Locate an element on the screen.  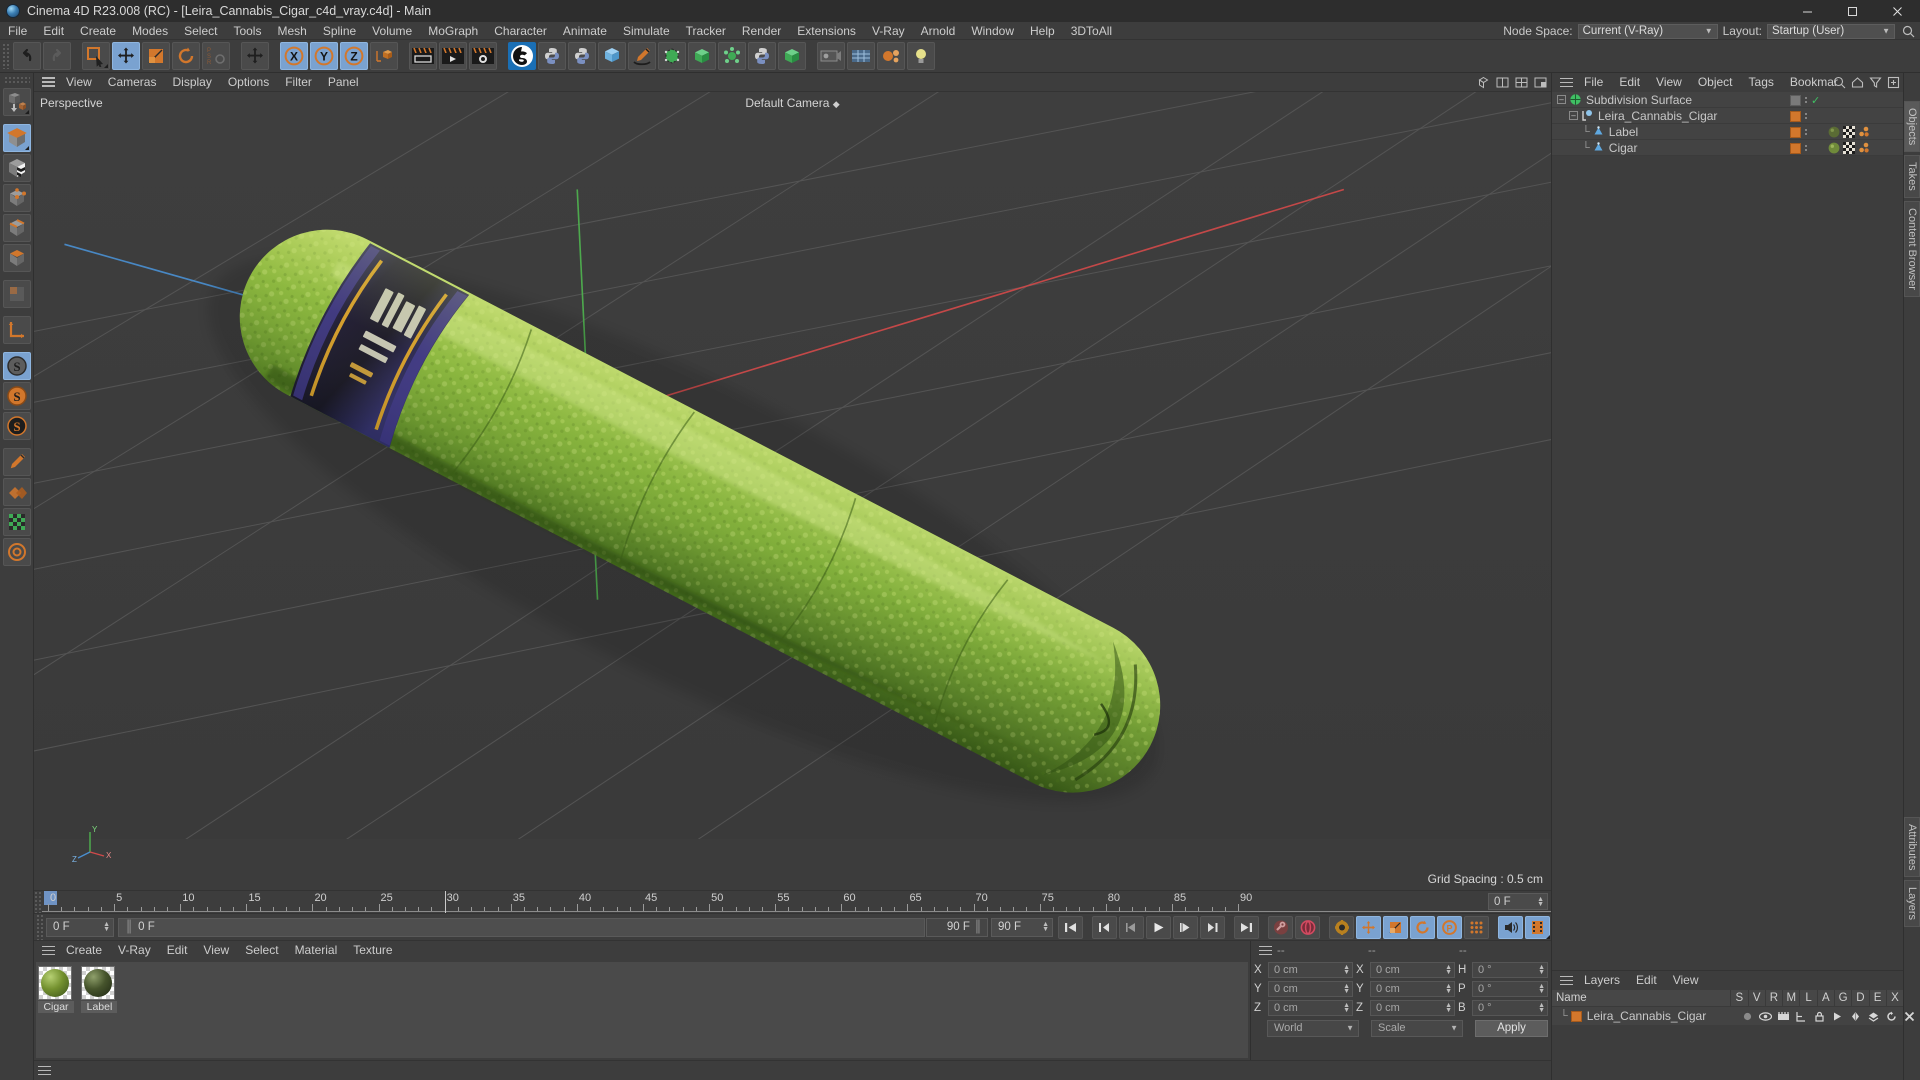
texture-cube-icon is located at coordinates (16, 168).